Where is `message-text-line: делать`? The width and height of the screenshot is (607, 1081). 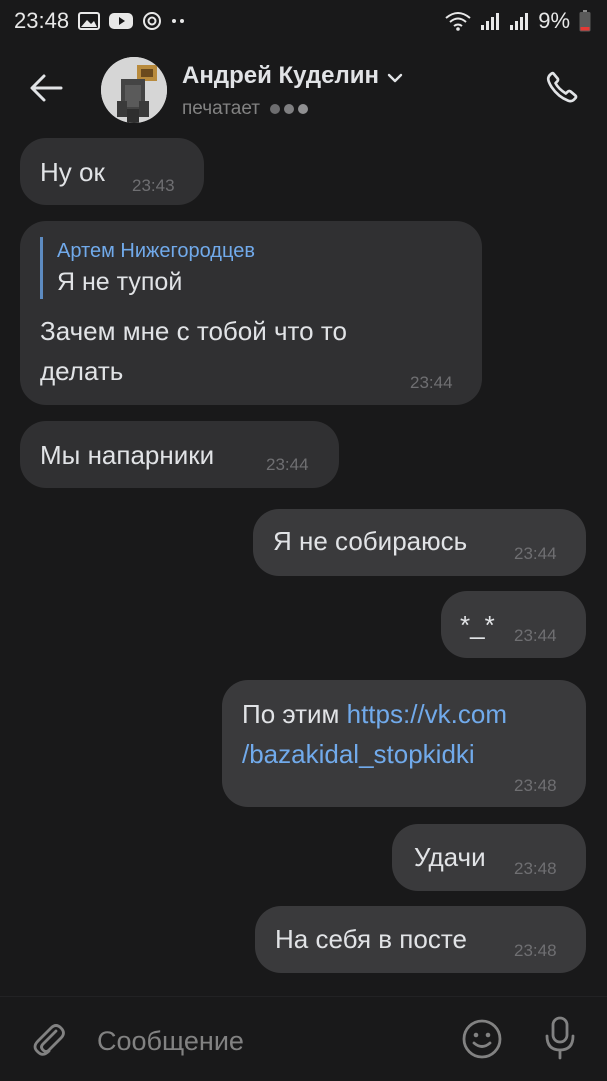
message-text-line: делать is located at coordinates (82, 371).